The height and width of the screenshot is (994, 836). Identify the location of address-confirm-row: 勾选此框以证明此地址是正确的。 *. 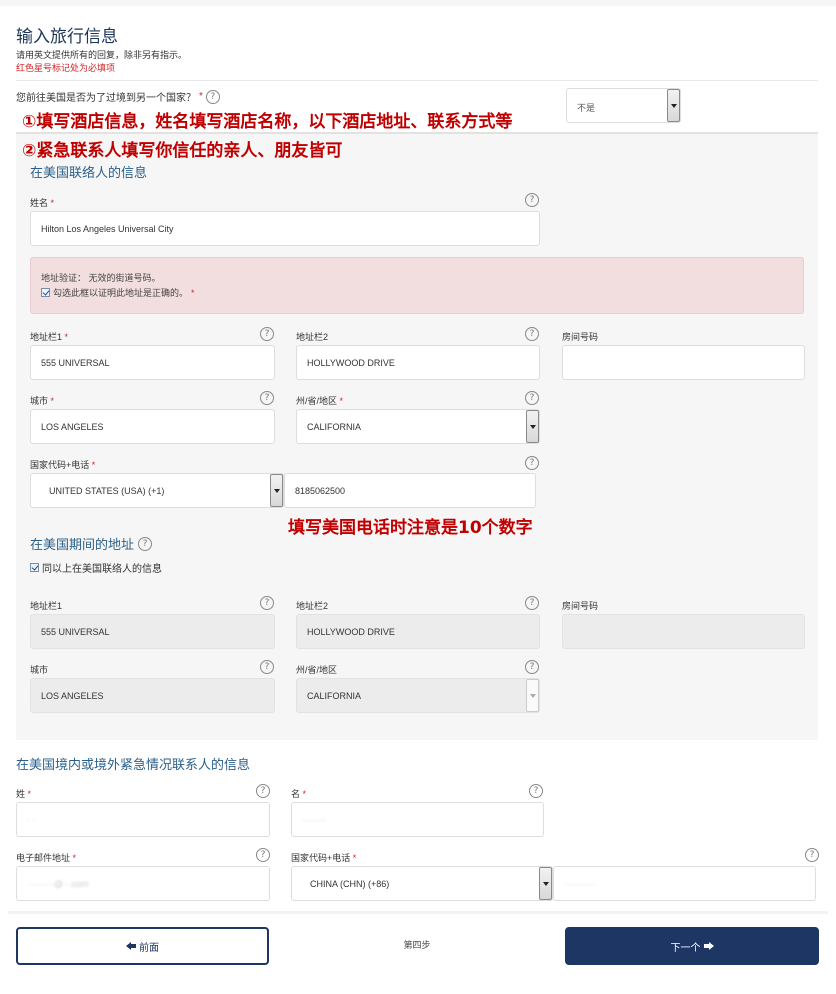
(118, 292).